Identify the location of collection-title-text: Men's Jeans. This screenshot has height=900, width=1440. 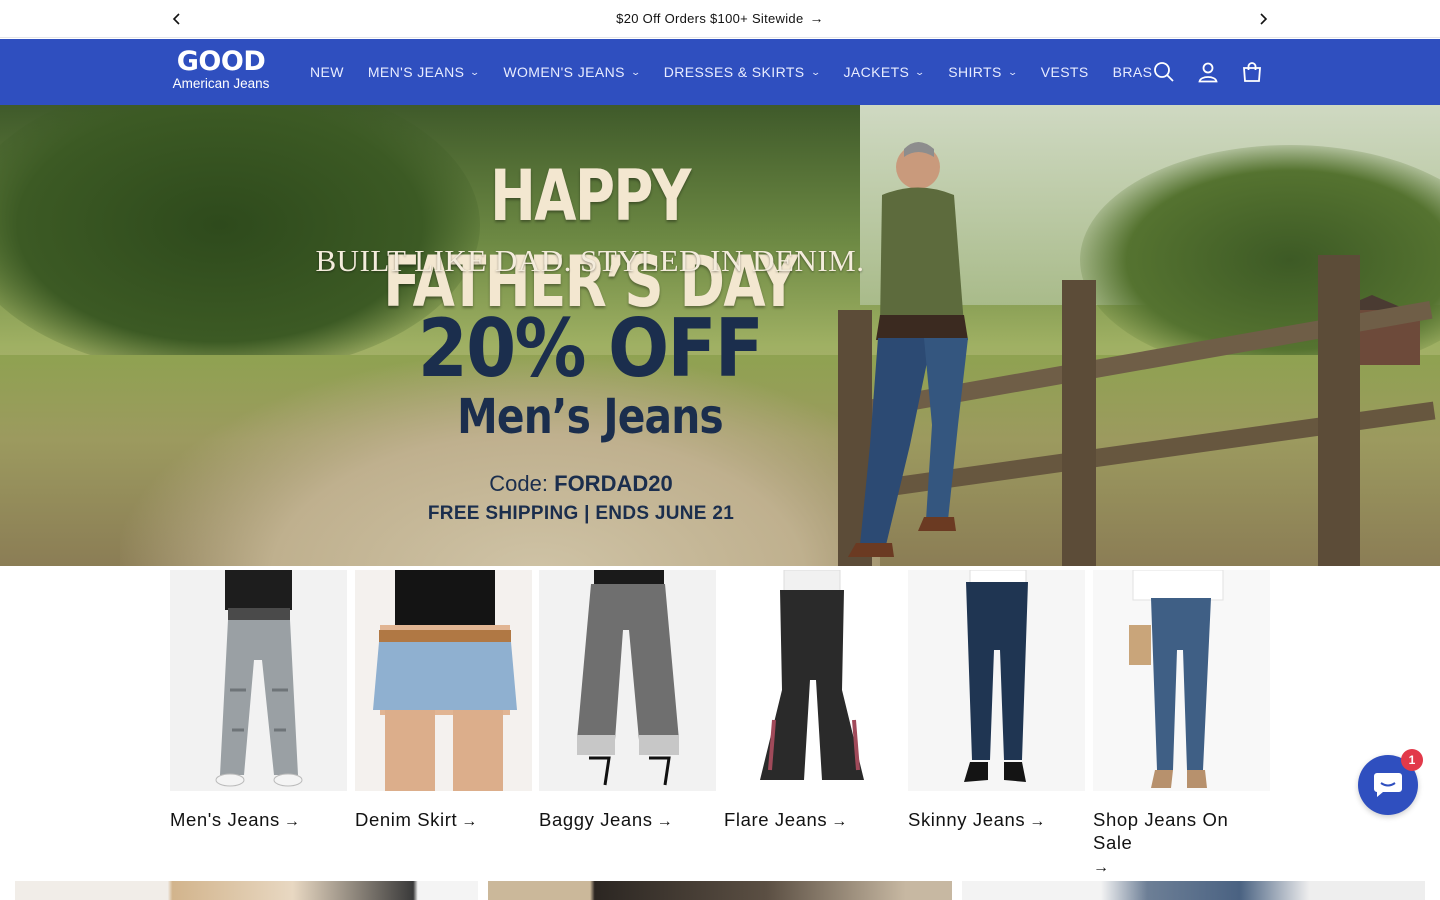
(225, 819).